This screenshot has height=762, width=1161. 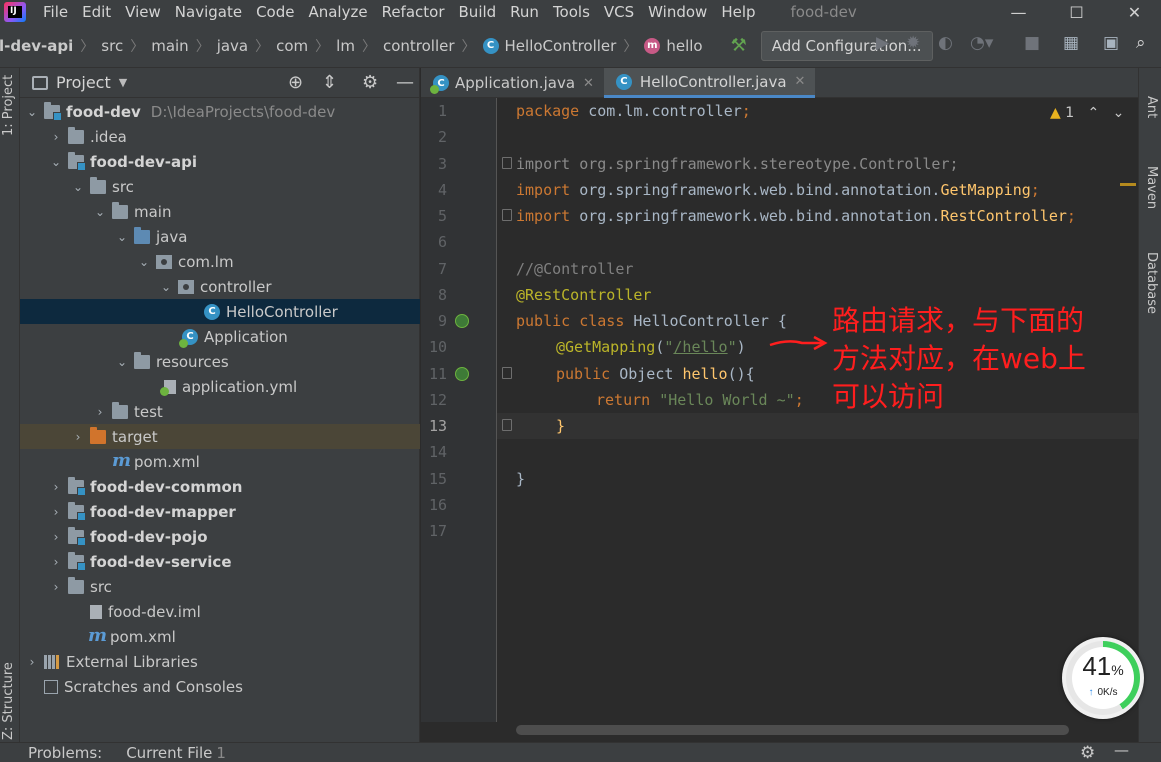 I want to click on breadcrumb-com: com, so click(x=292, y=46).